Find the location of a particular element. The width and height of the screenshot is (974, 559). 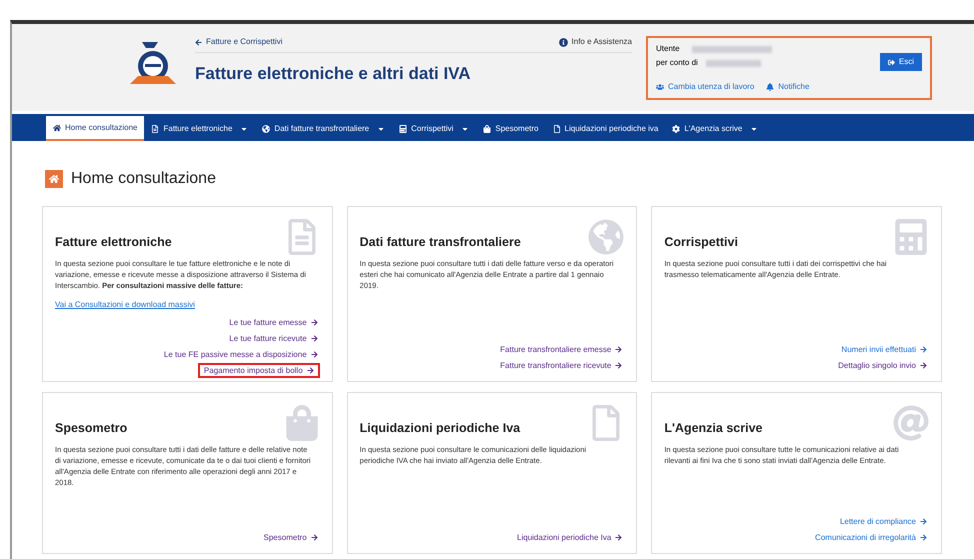

breadcrumb-link: Fatture e Corrispettivi is located at coordinates (238, 42).